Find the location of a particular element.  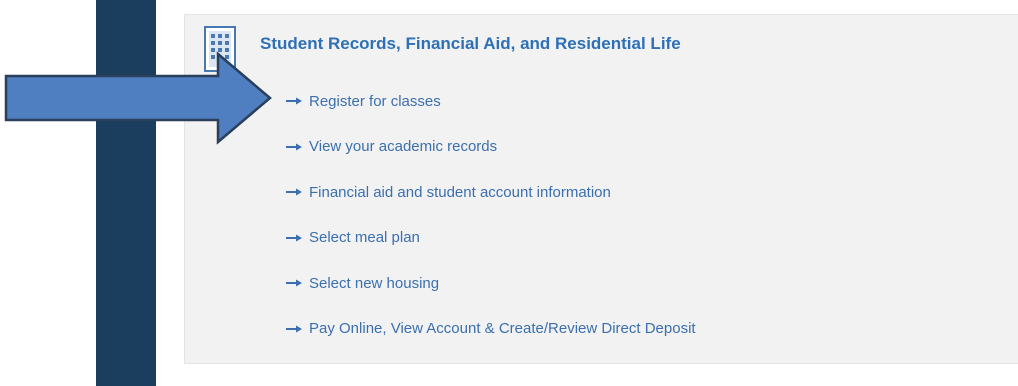

link-register-classes: Register for classes is located at coordinates (491, 101).